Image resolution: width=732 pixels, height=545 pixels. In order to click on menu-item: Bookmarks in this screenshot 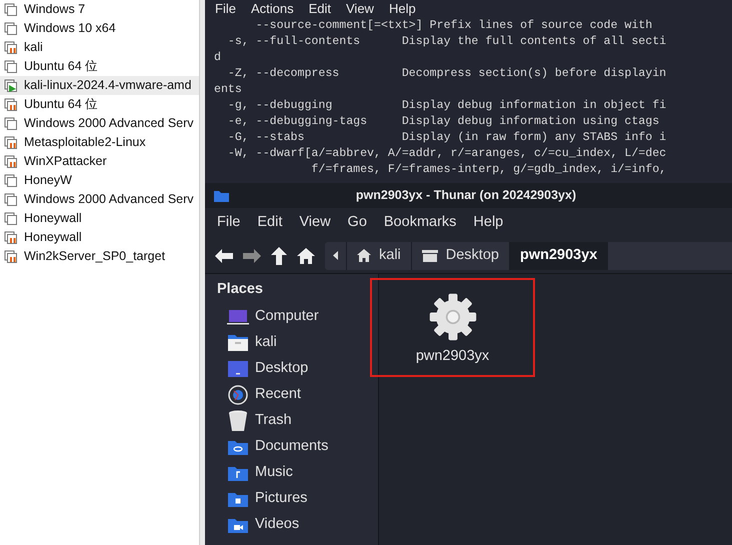, I will do `click(420, 223)`.